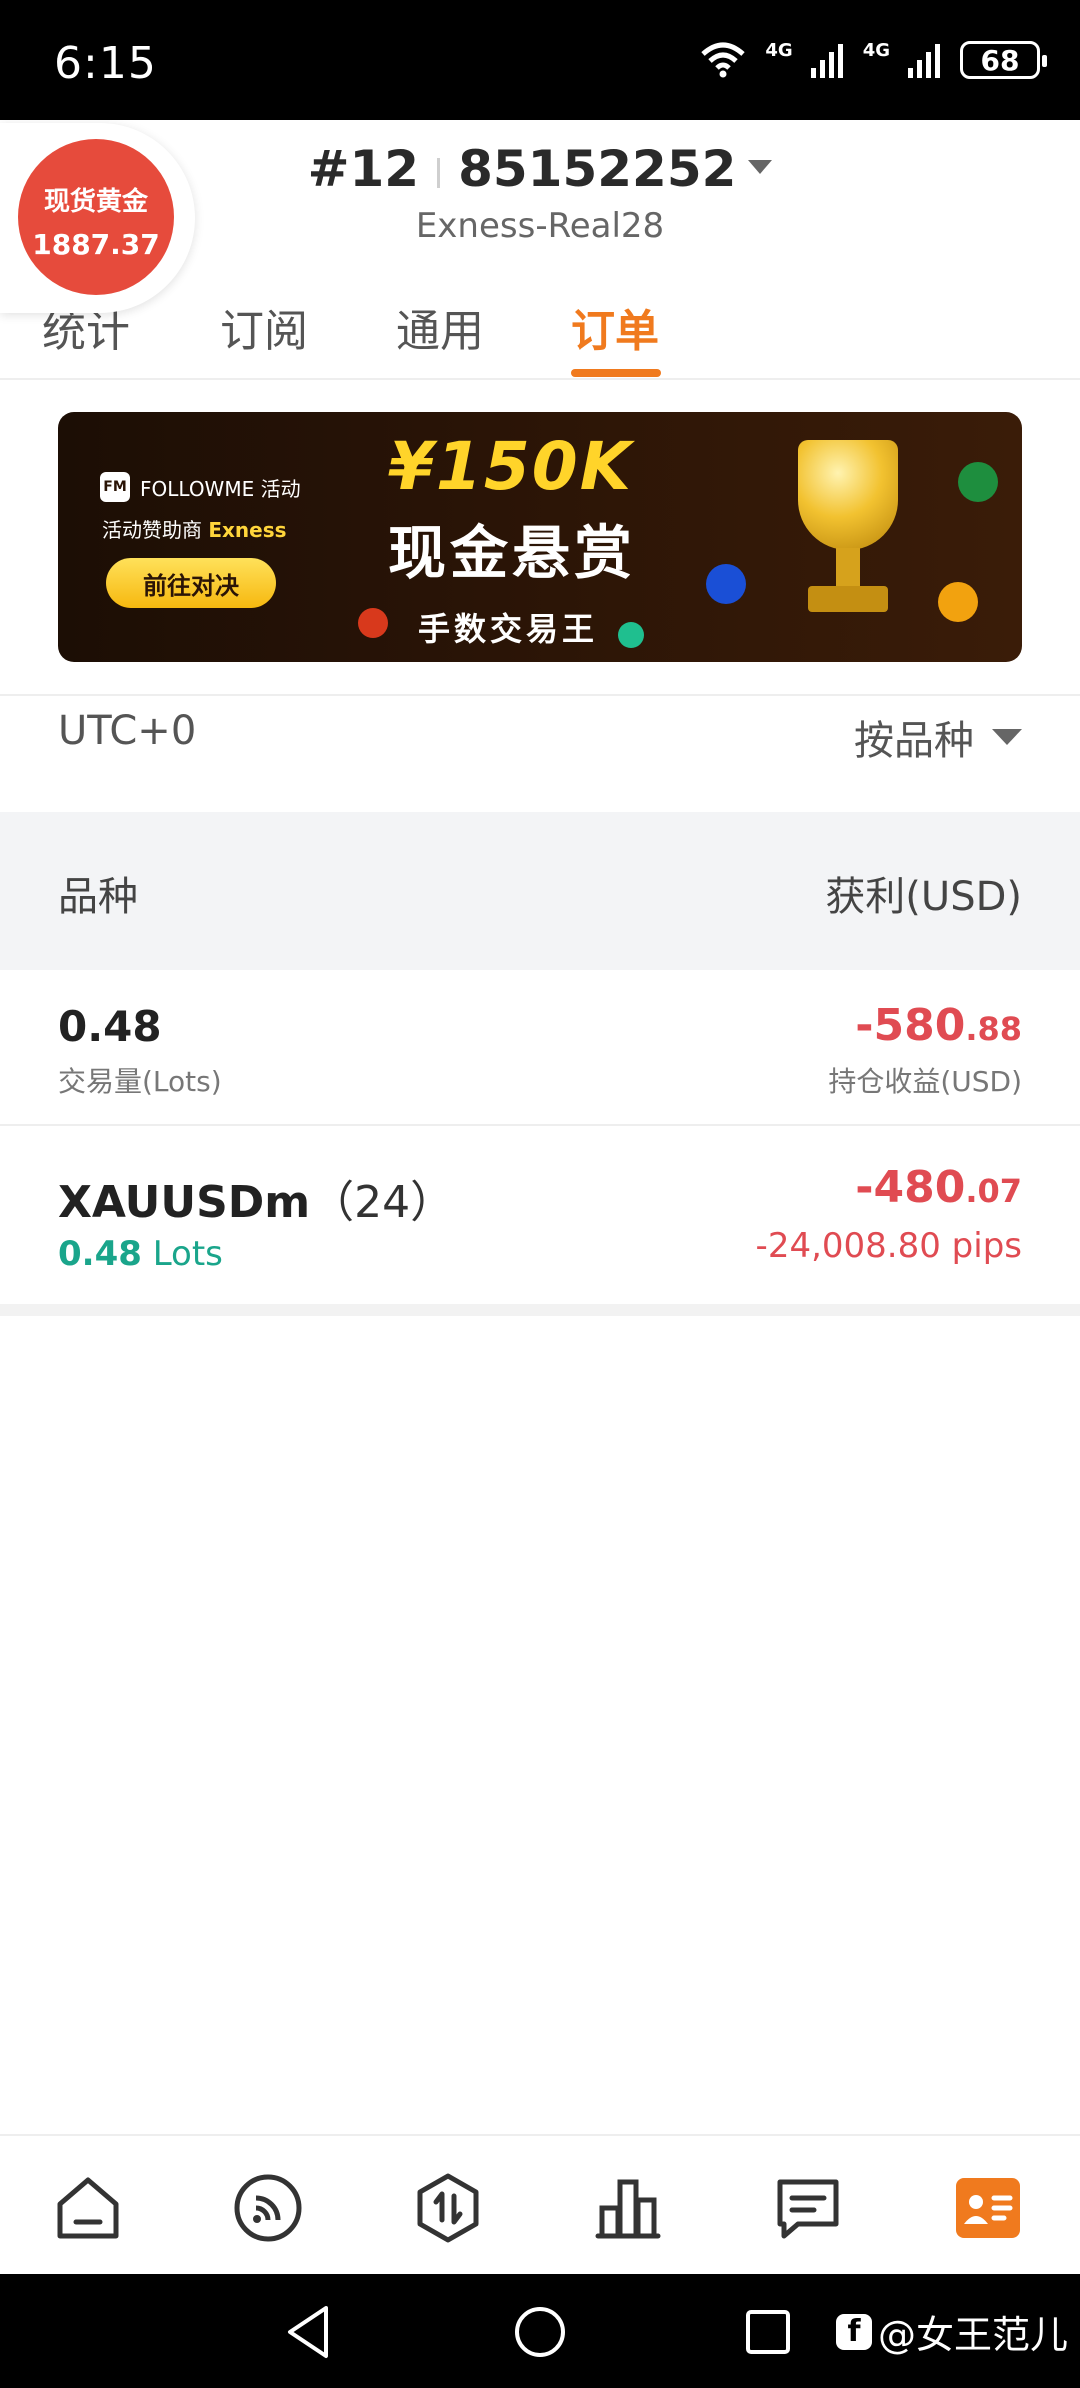 The image size is (1080, 2388). Describe the element at coordinates (923, 897) in the screenshot. I see `column-profit: 获利(USD)` at that location.